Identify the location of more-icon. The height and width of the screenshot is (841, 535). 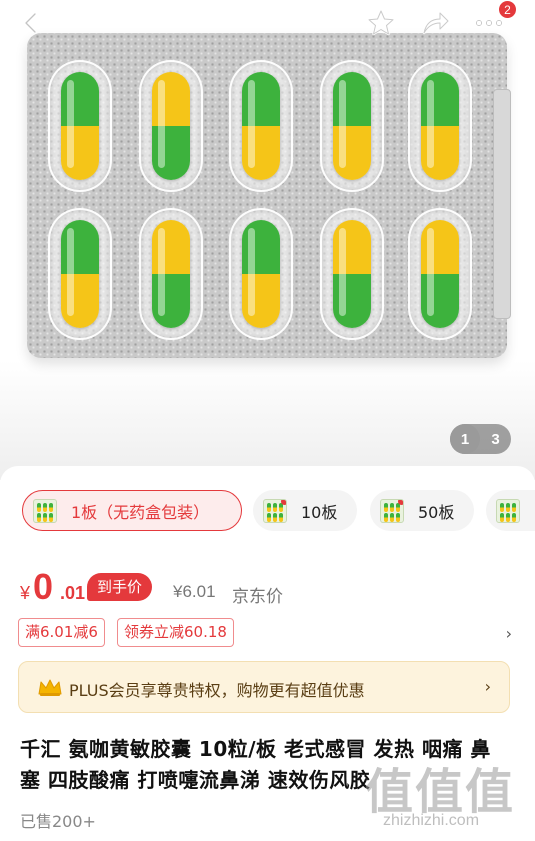
(489, 23).